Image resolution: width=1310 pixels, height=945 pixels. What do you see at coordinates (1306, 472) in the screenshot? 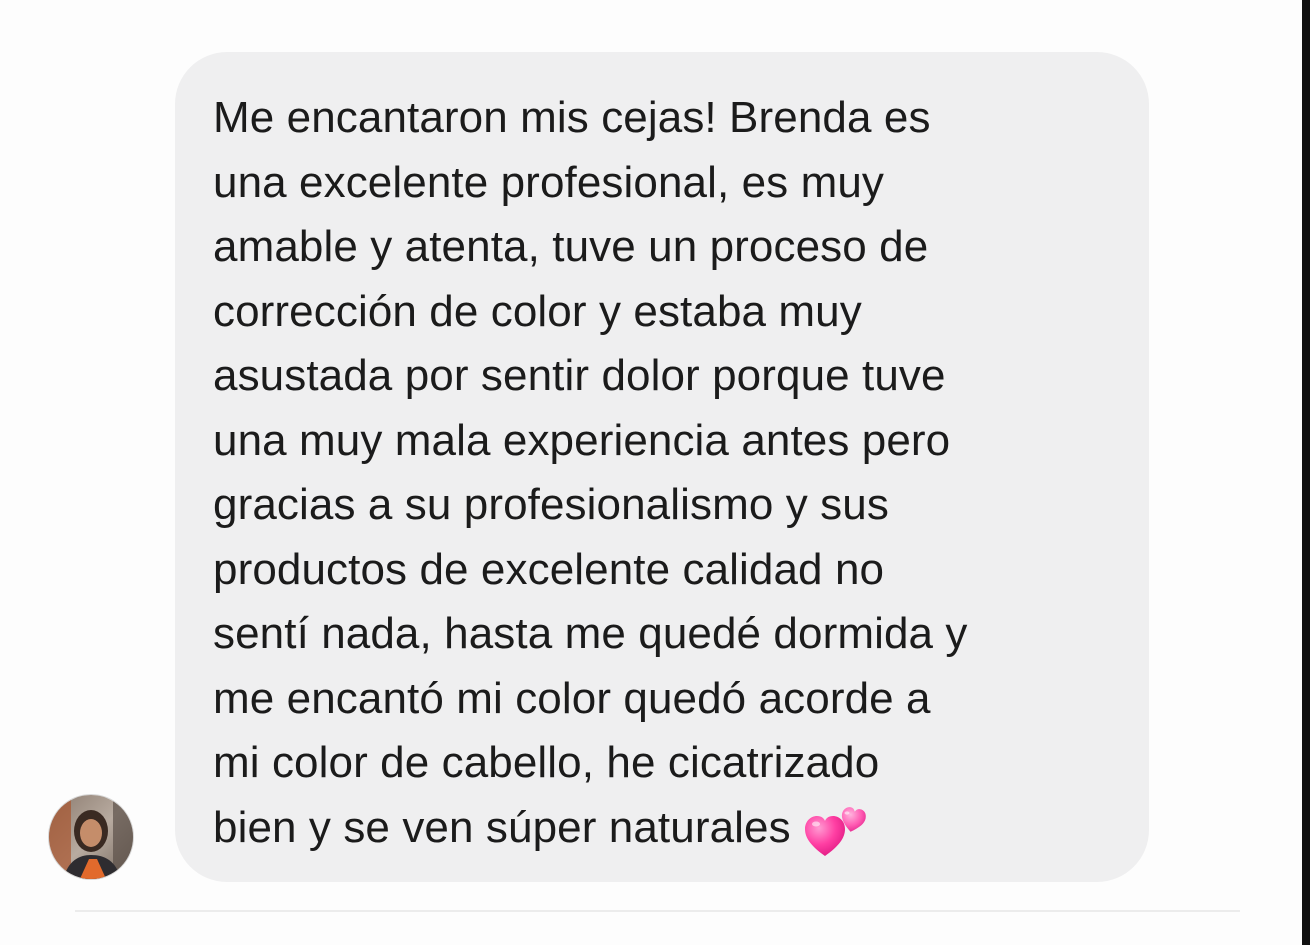
I see `window-edge` at bounding box center [1306, 472].